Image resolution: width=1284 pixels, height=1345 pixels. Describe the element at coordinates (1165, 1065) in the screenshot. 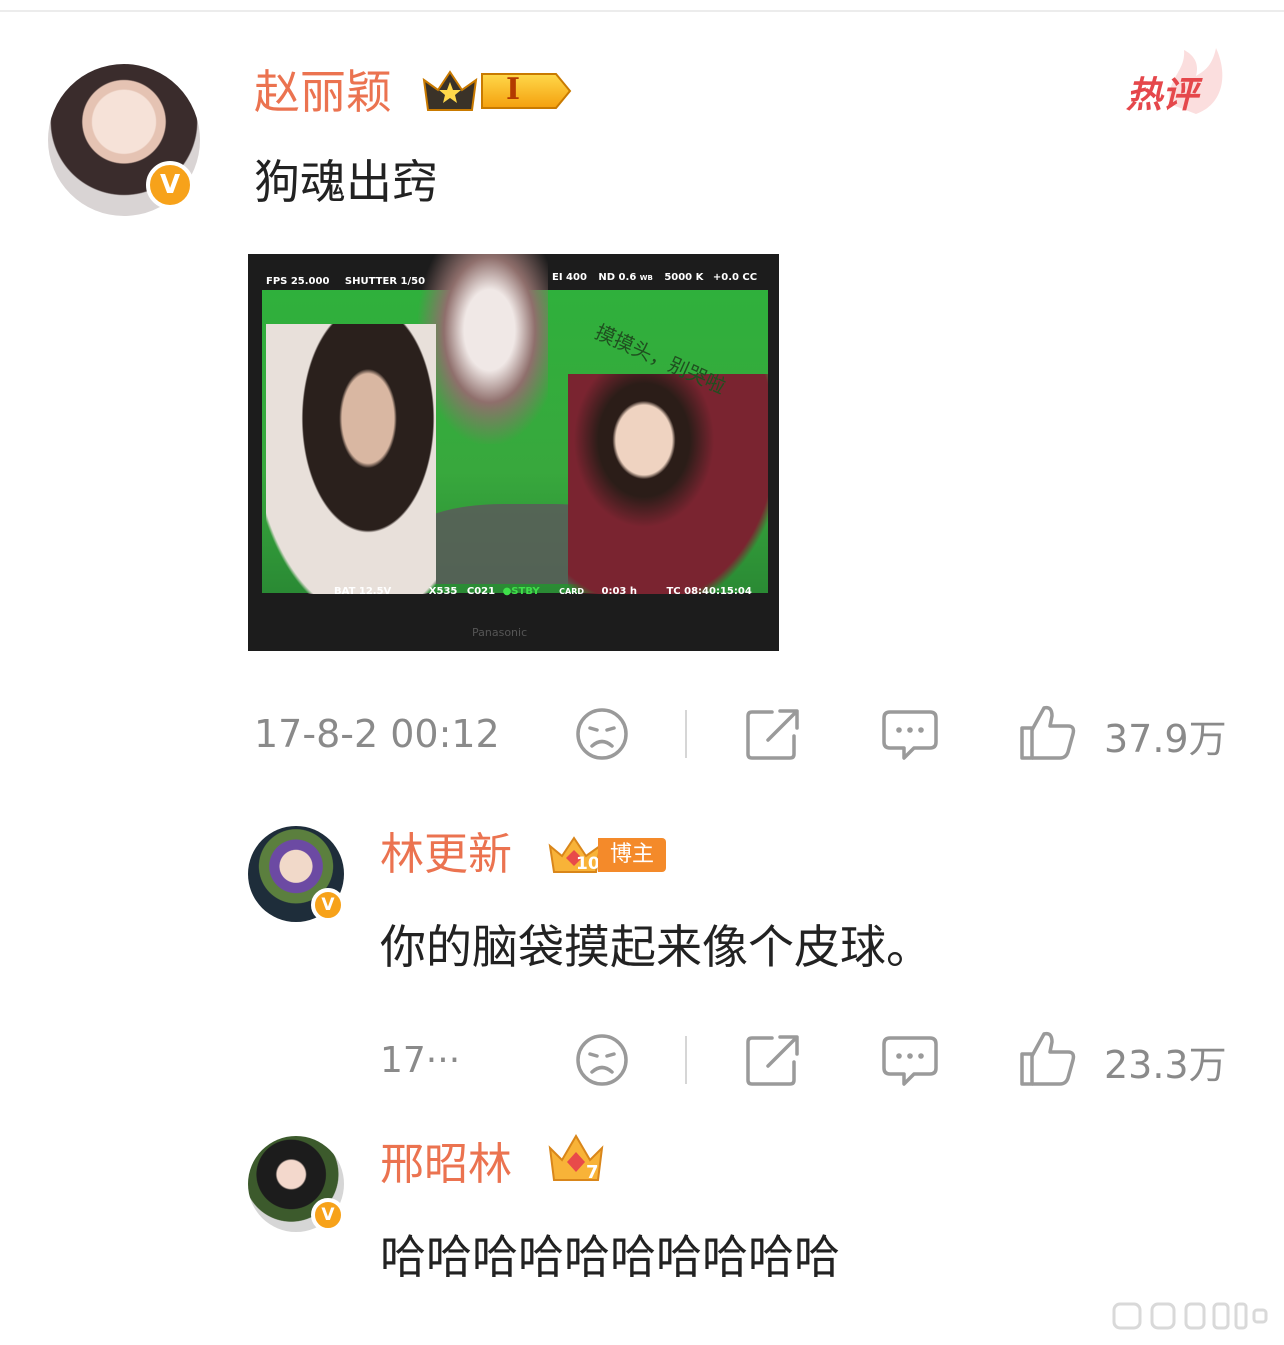

I see `reply-like-count: 23.3万` at that location.